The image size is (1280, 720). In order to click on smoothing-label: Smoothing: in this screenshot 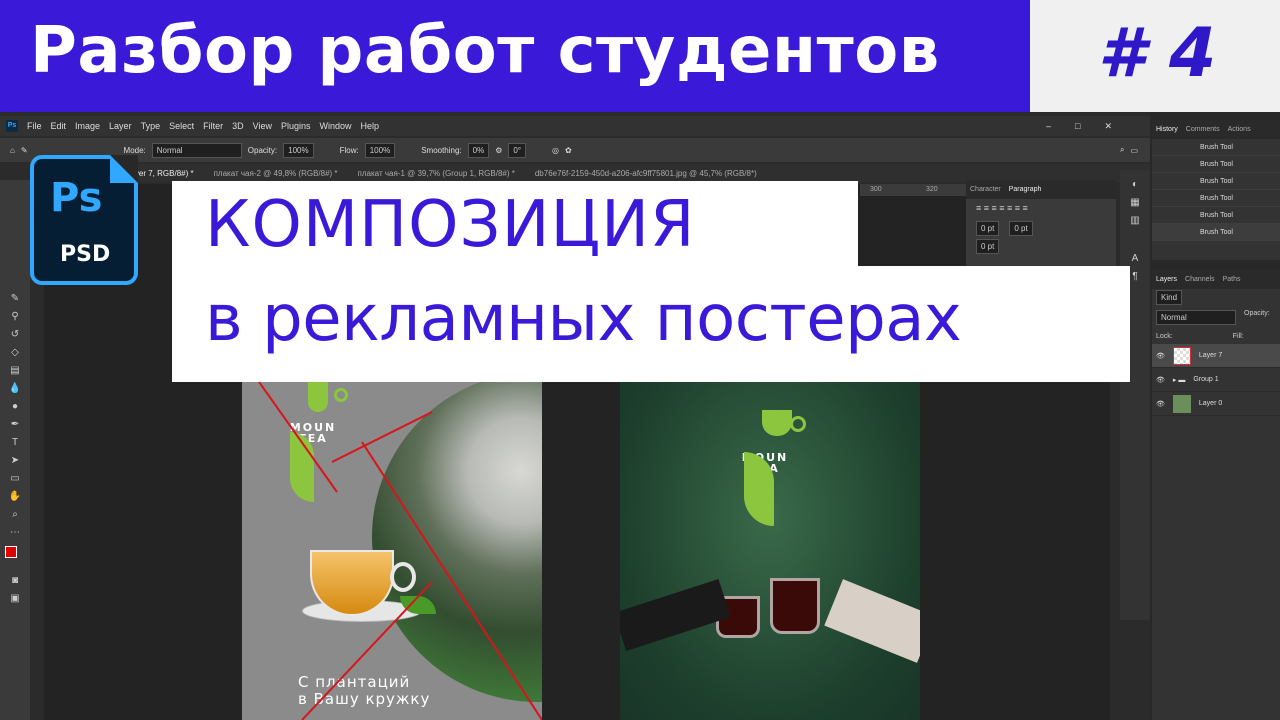, I will do `click(441, 150)`.